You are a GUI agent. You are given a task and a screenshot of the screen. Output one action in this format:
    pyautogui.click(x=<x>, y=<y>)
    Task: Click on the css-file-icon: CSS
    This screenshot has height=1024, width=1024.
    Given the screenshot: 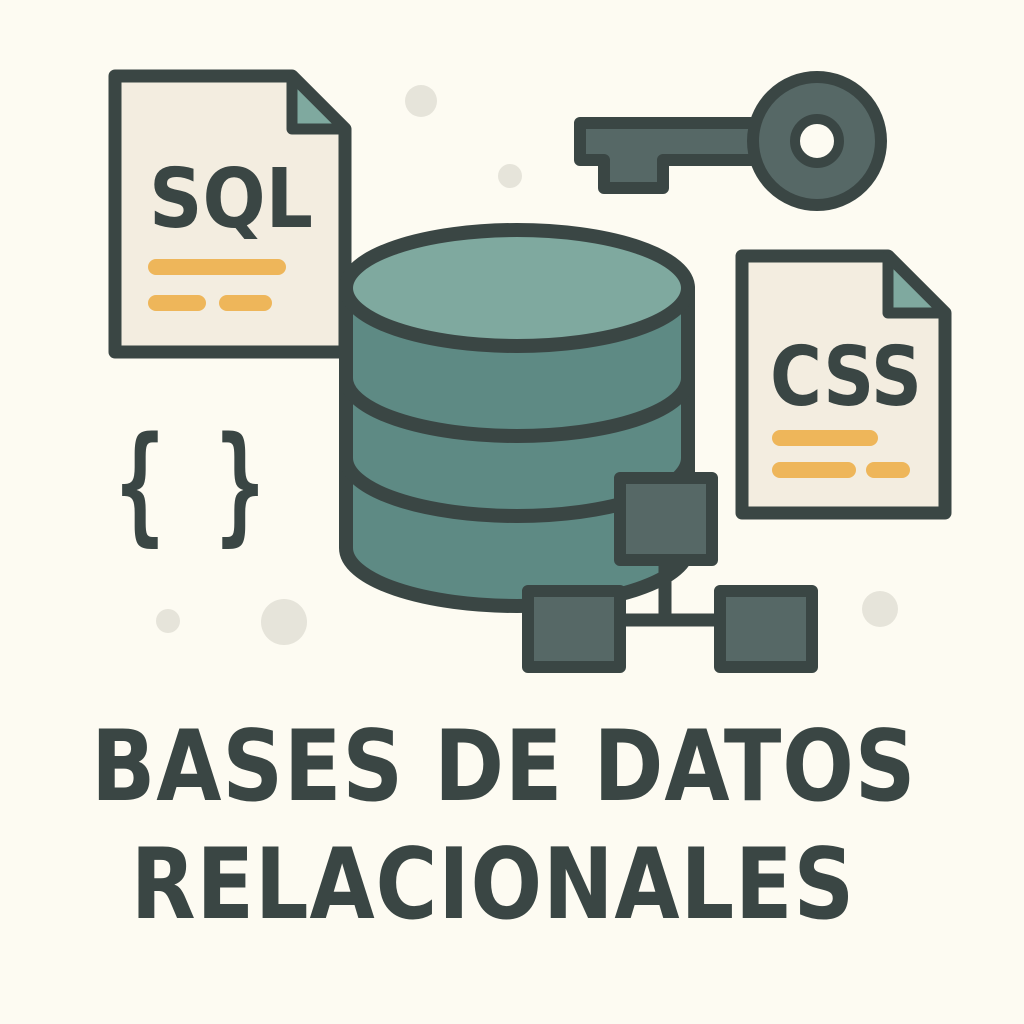 What is the action you would take?
    pyautogui.click(x=843, y=384)
    